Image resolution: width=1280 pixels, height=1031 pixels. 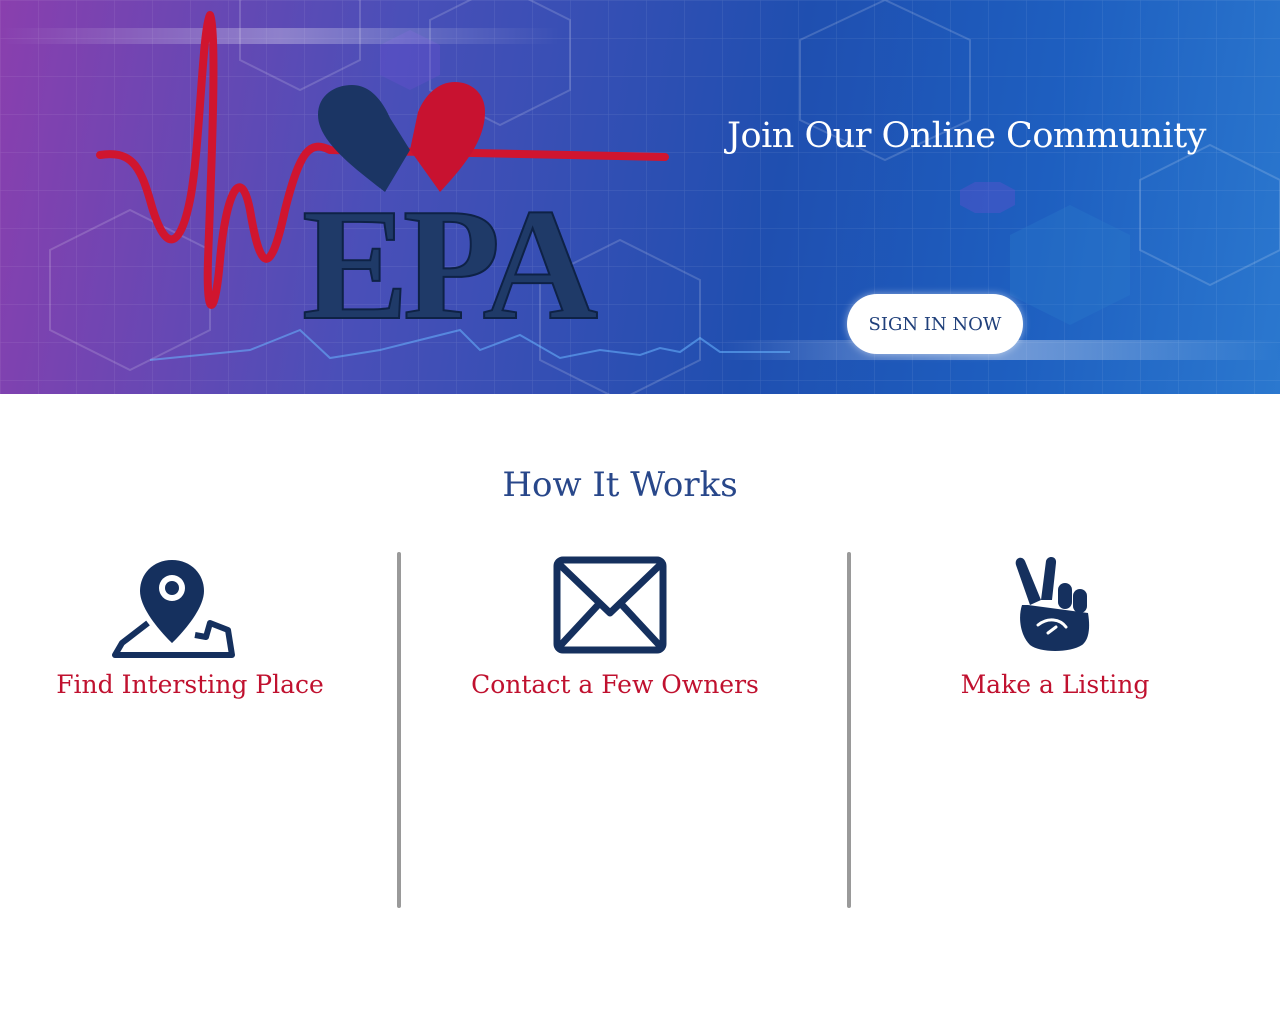 I want to click on hero-title: Join Our Online Community, so click(x=966, y=136).